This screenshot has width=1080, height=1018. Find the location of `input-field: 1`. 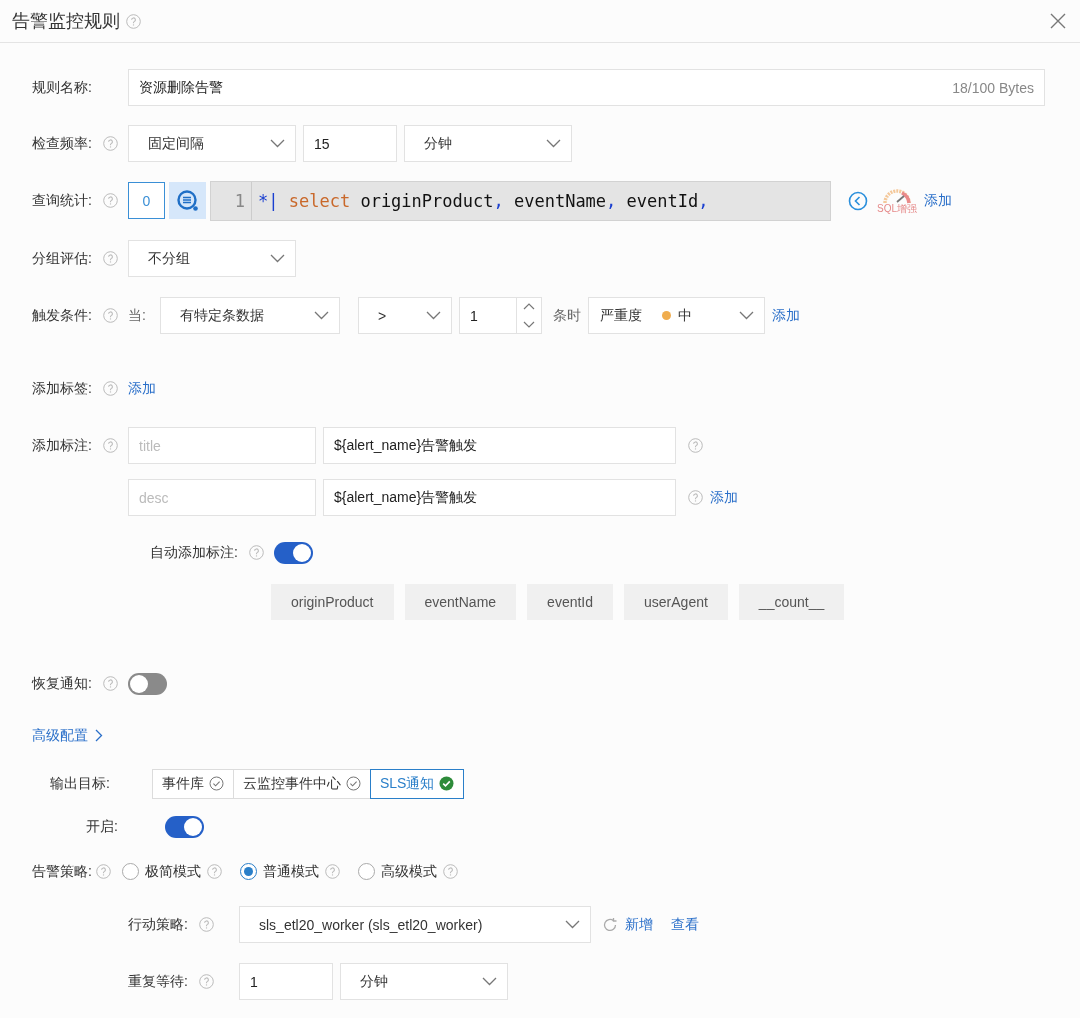

input-field: 1 is located at coordinates (286, 981).